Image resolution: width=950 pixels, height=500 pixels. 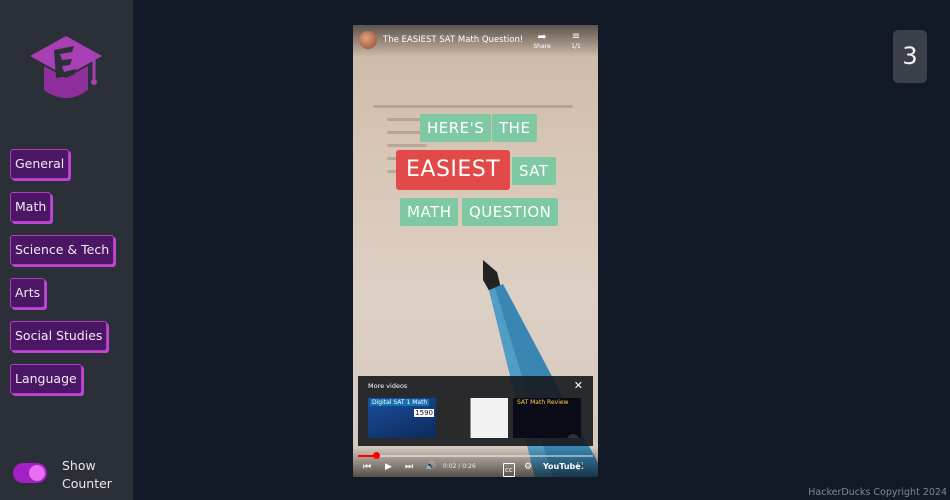 I want to click on show-counter-label: Show Counter, so click(x=87, y=474).